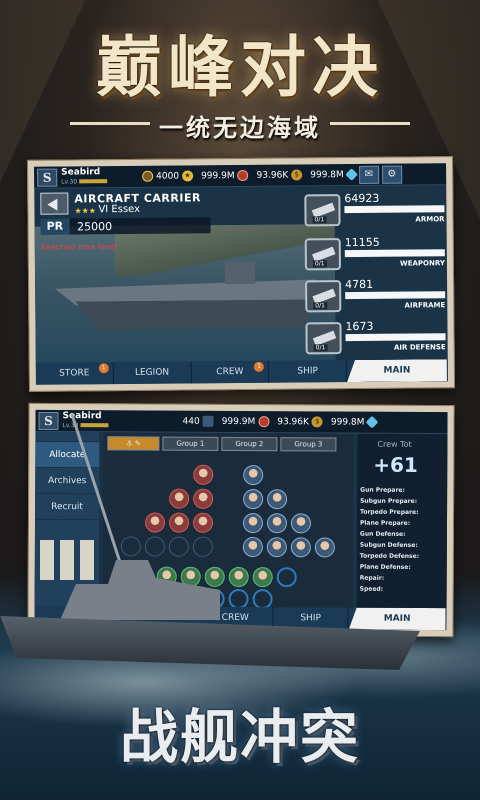 The image size is (480, 800). Describe the element at coordinates (362, 242) in the screenshot. I see `stat-value: 11155` at that location.